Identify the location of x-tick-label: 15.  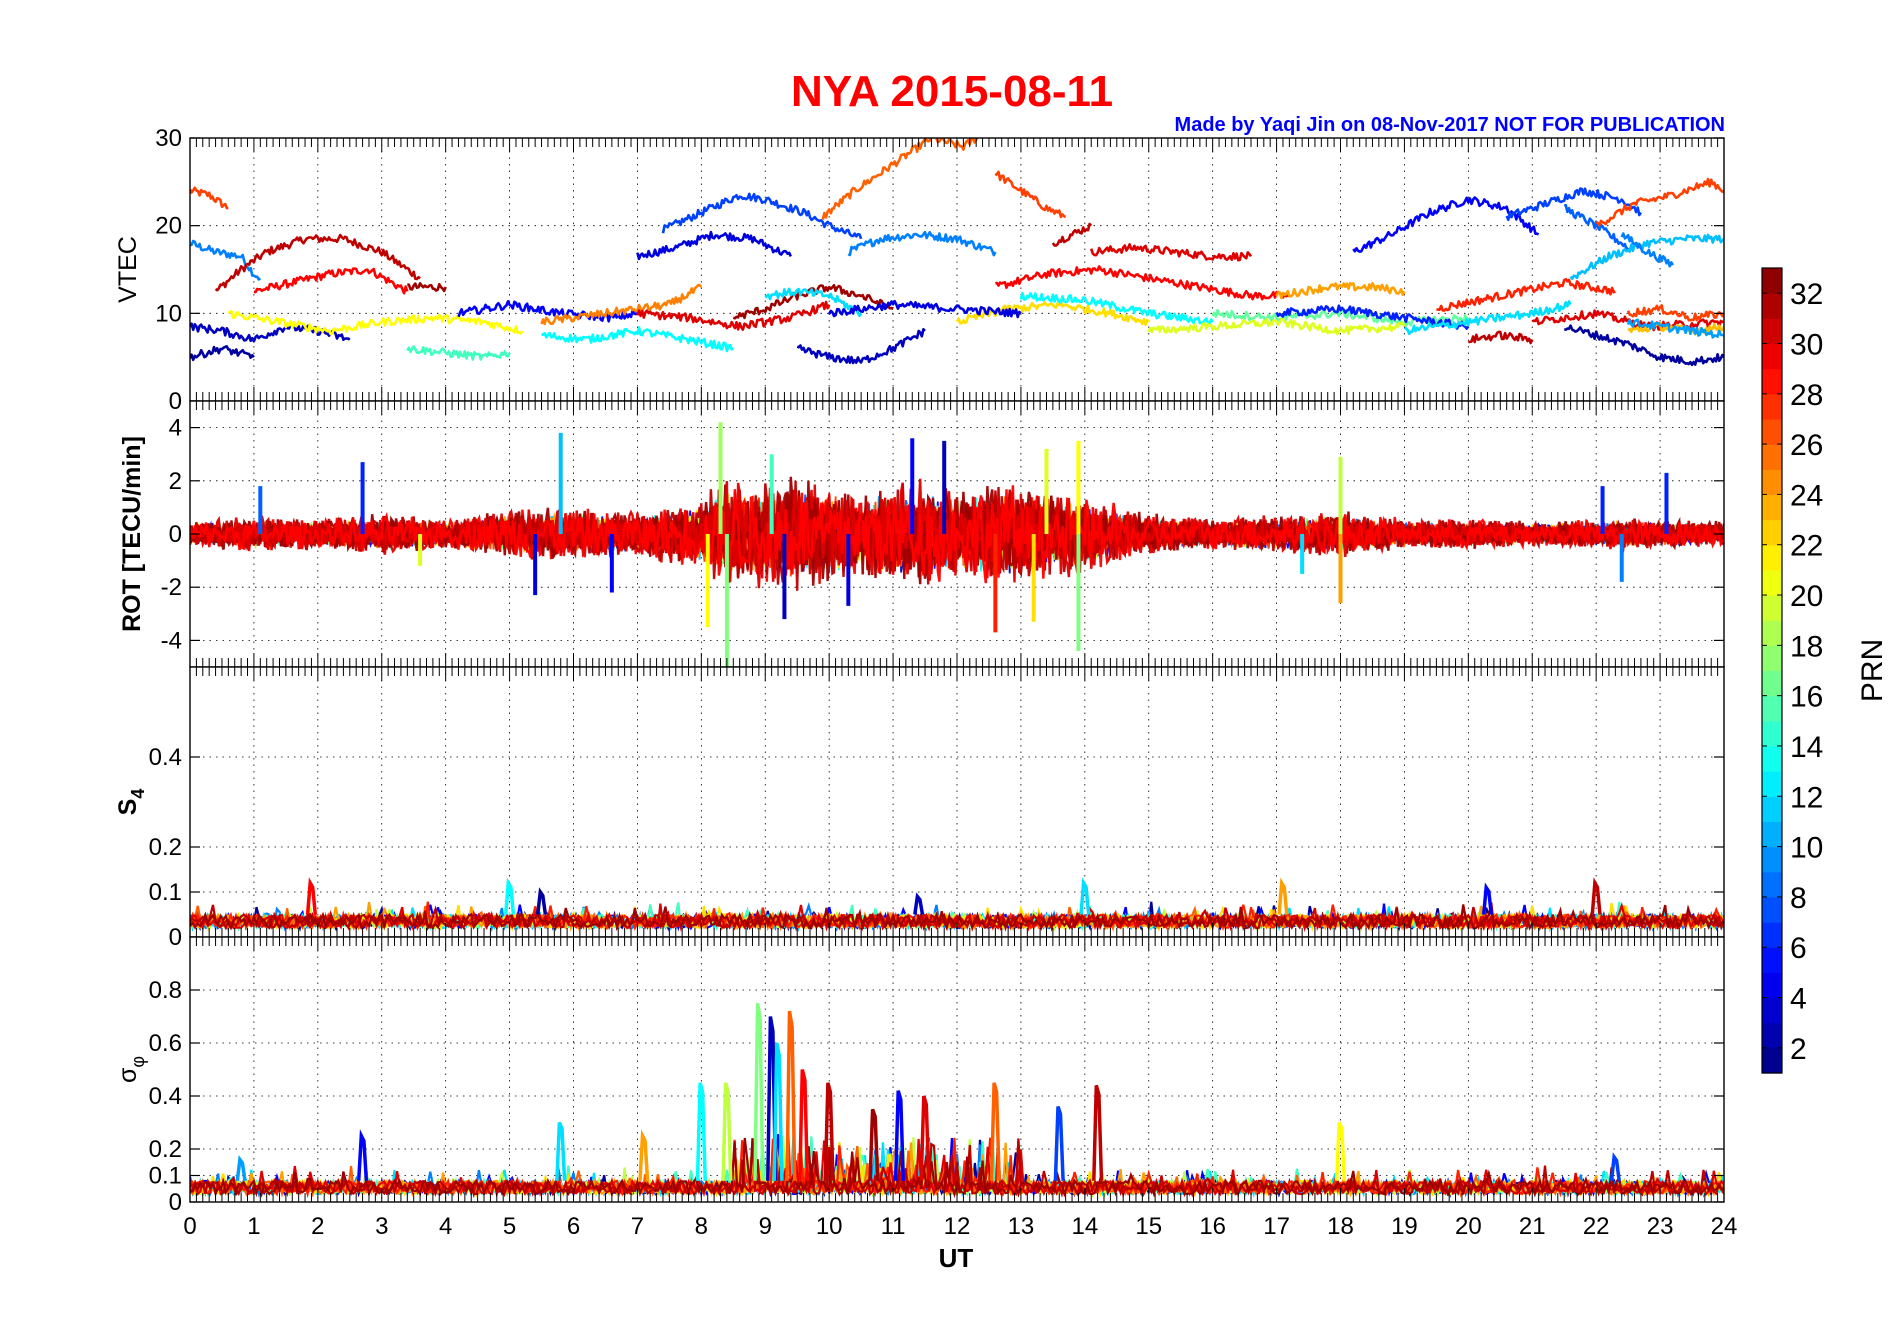
(1148, 1226).